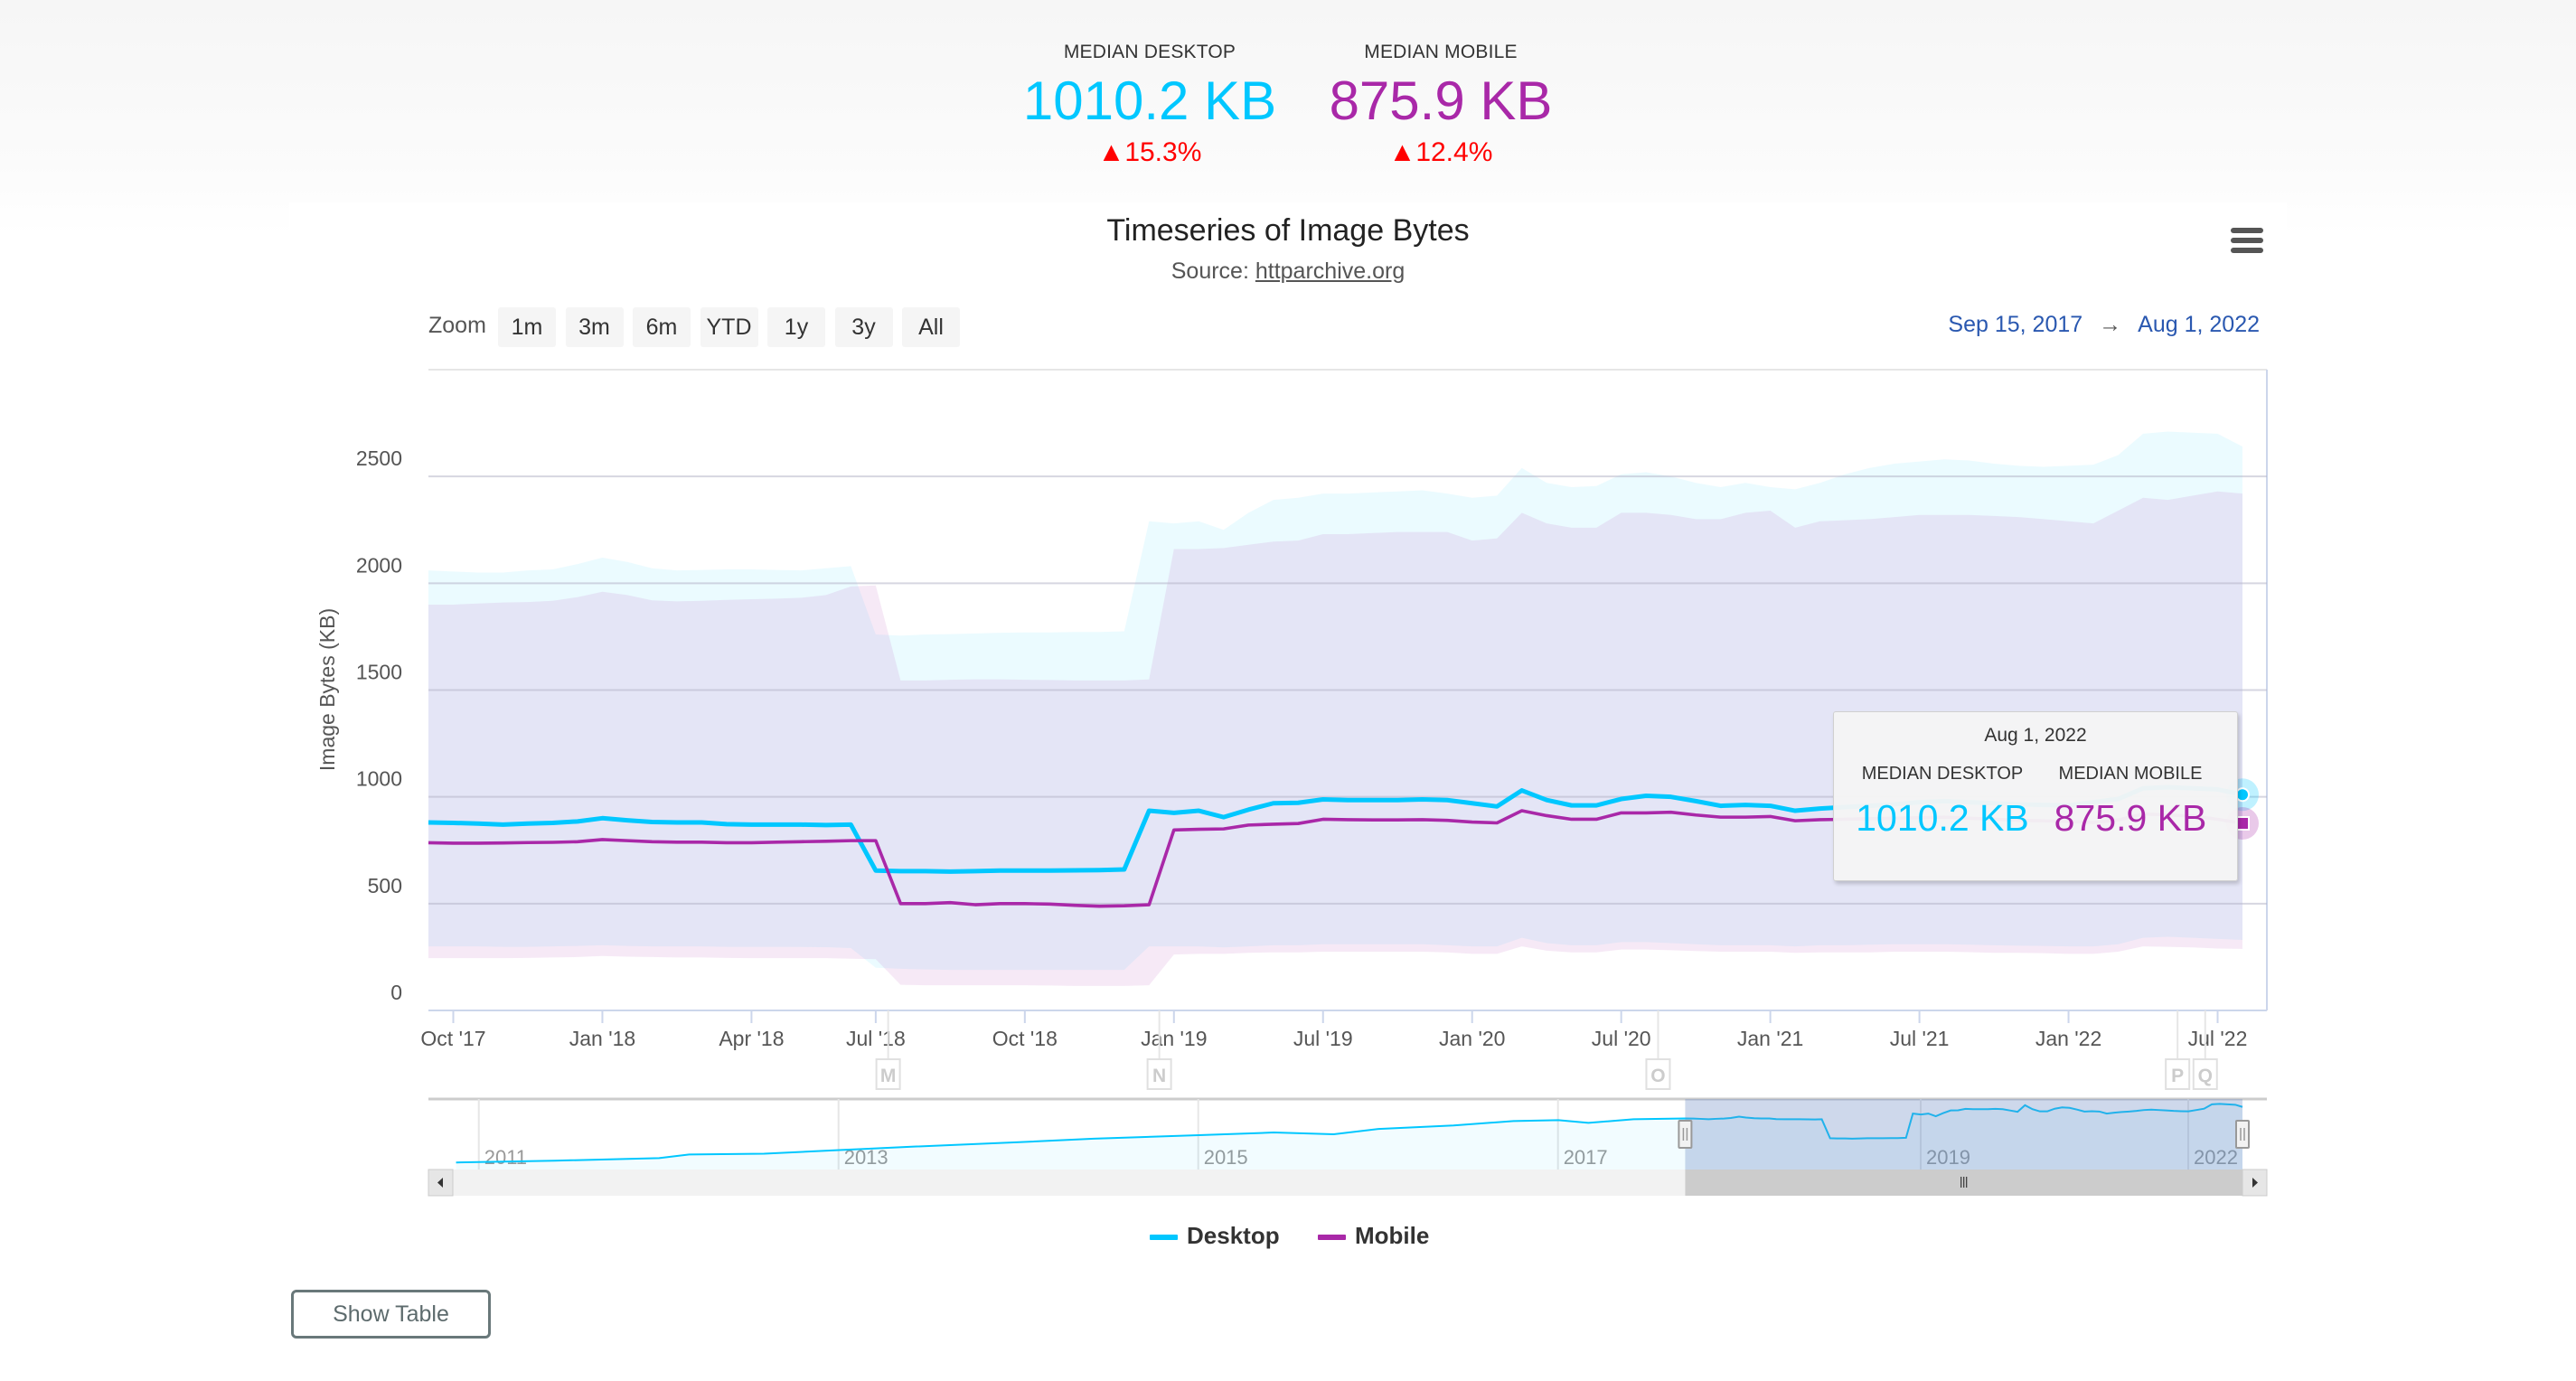 The height and width of the screenshot is (1381, 2576). I want to click on navigator-handle-left, so click(1685, 1134).